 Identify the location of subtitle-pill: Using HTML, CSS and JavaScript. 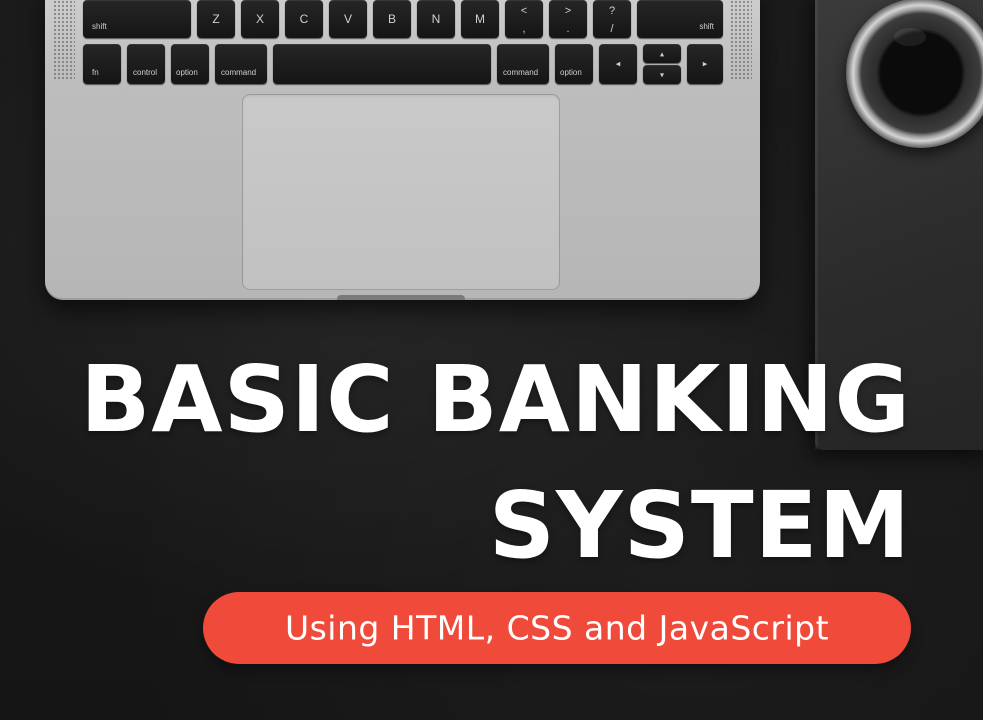
(557, 628).